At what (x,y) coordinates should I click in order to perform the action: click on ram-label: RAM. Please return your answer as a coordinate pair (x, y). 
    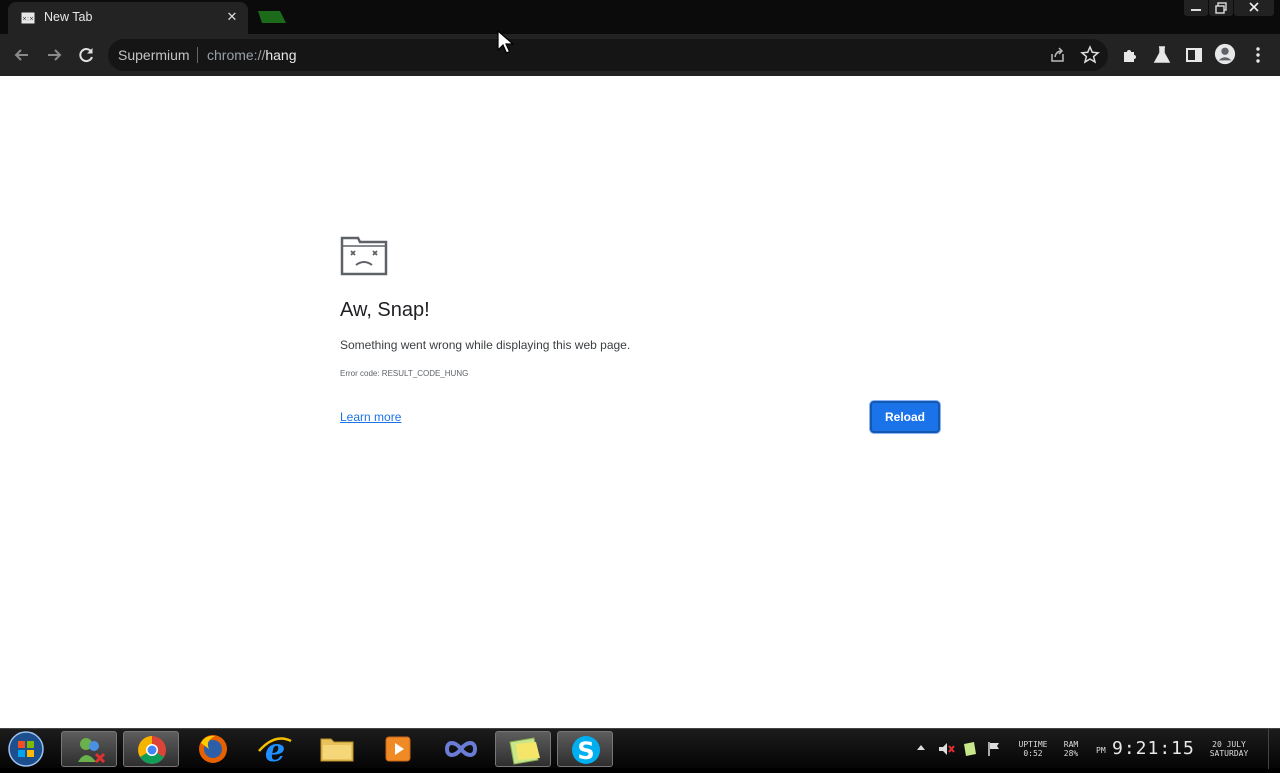
    Looking at the image, I should click on (1071, 744).